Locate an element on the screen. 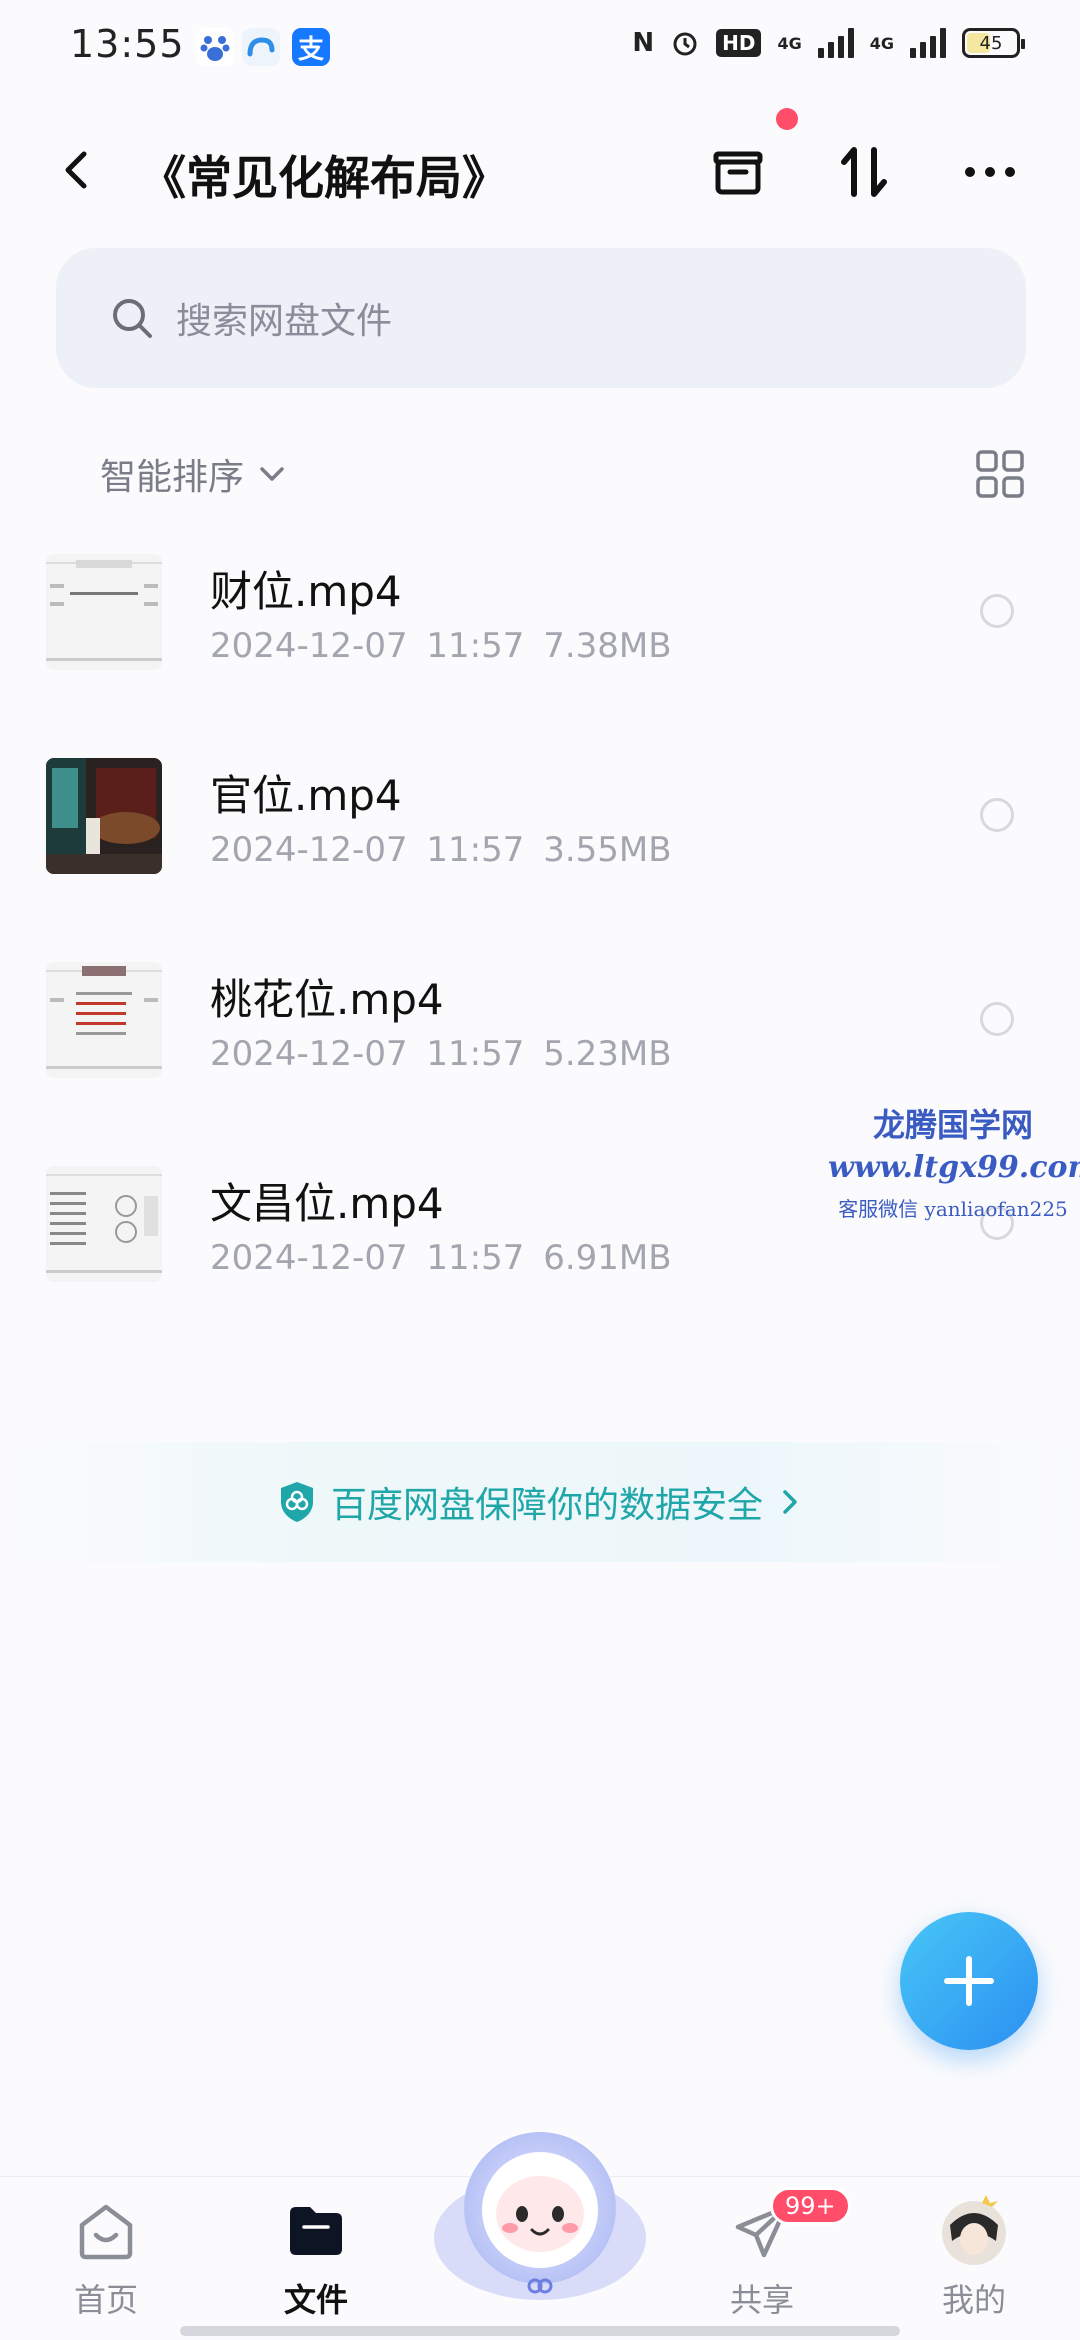 The image size is (1080, 2340). file-name: 文昌位.mp4 is located at coordinates (327, 1203).